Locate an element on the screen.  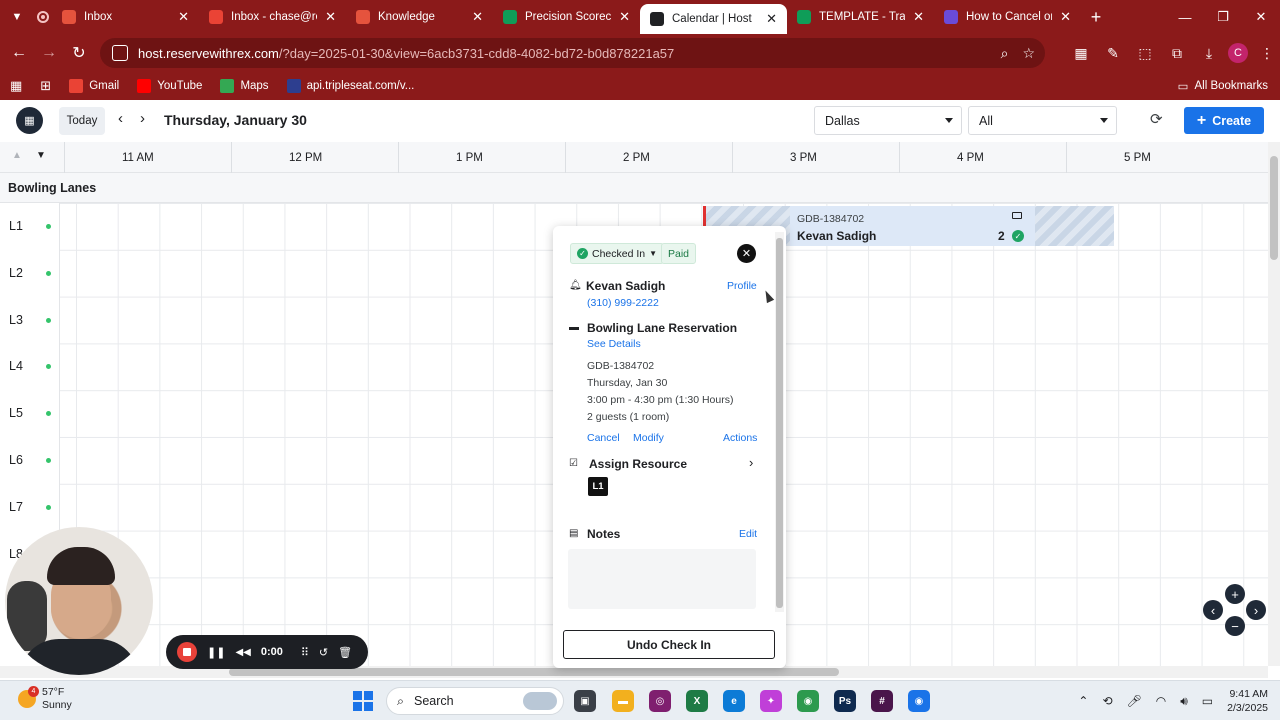
browser-tab: Inbox - chase@rese ✕ is located at coordinates (272, 17).